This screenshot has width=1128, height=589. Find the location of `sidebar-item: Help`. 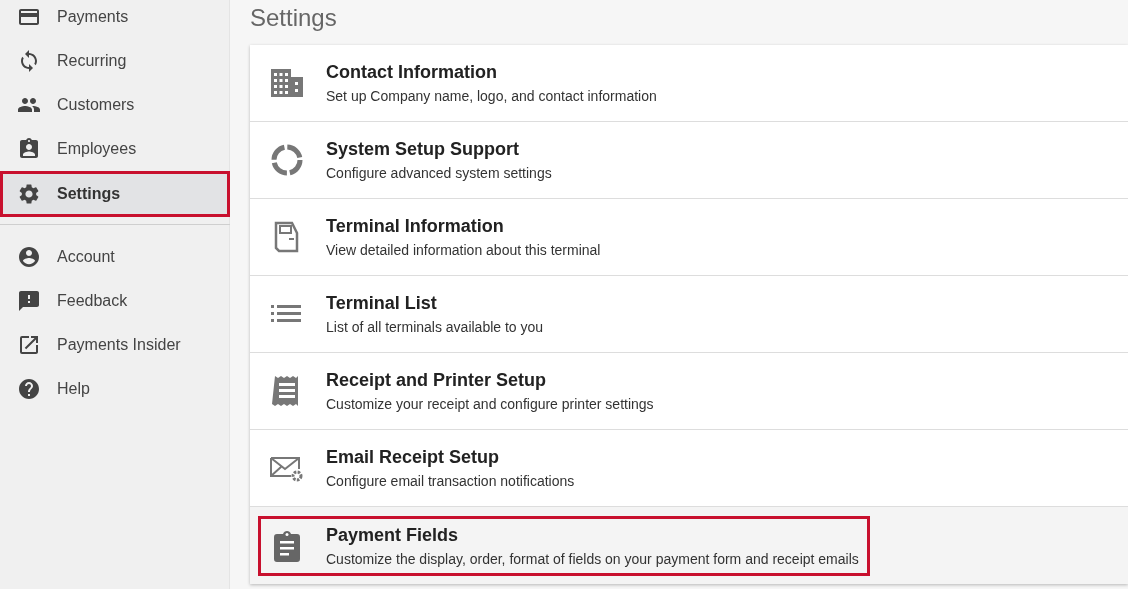

sidebar-item: Help is located at coordinates (115, 389).